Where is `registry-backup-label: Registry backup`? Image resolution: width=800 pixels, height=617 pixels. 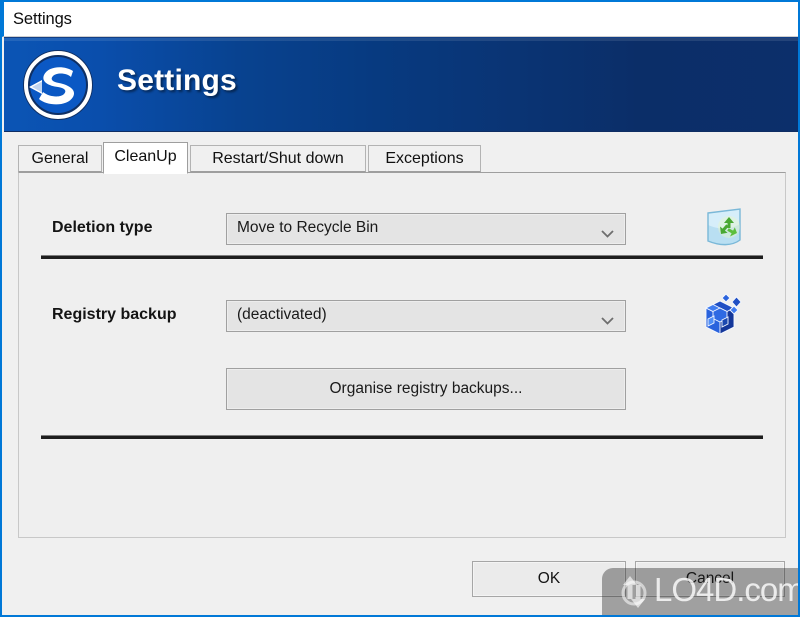
registry-backup-label: Registry backup is located at coordinates (114, 314).